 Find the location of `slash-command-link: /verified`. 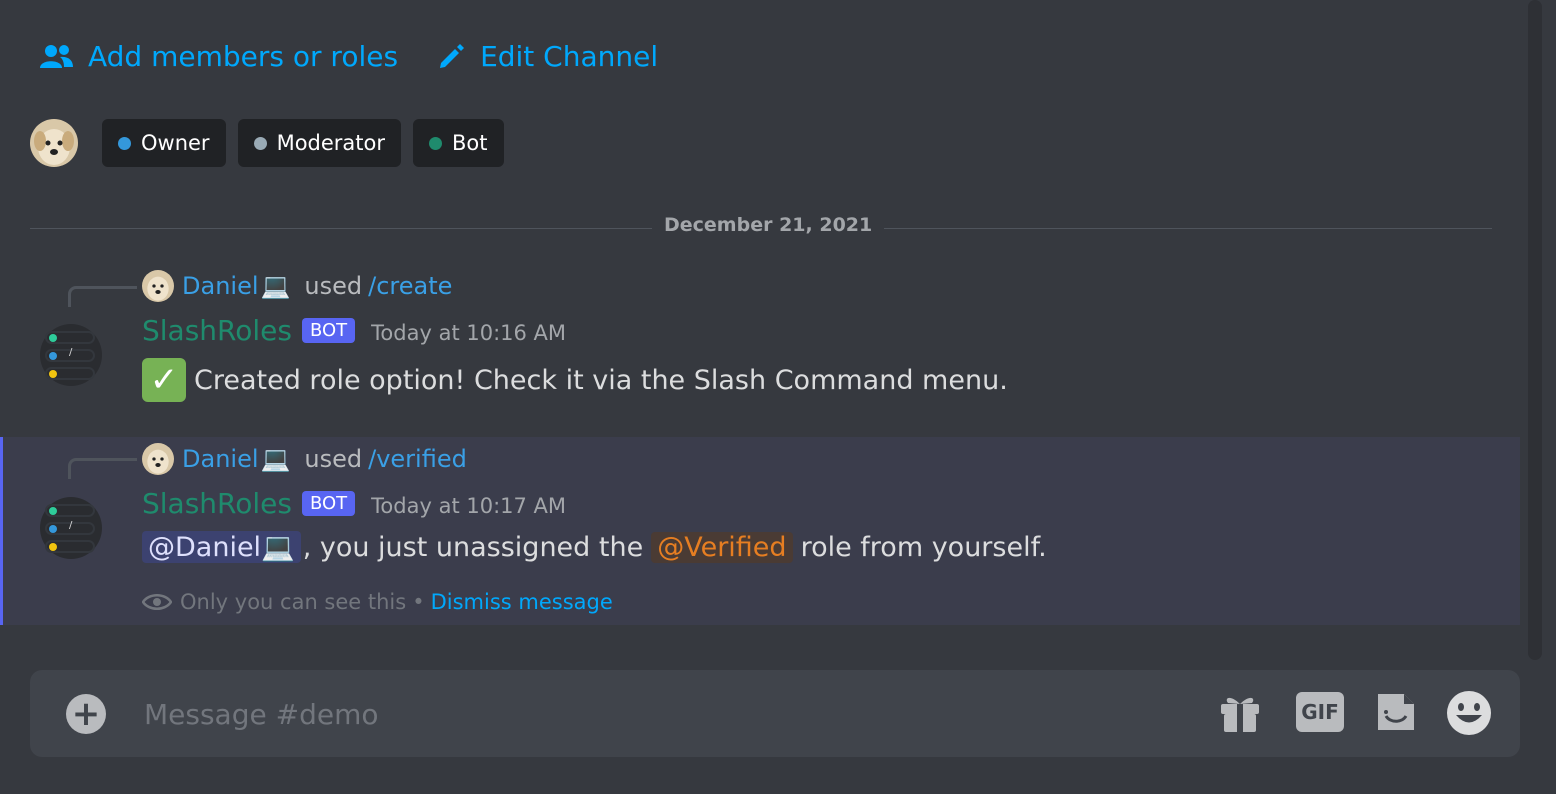

slash-command-link: /verified is located at coordinates (417, 459).